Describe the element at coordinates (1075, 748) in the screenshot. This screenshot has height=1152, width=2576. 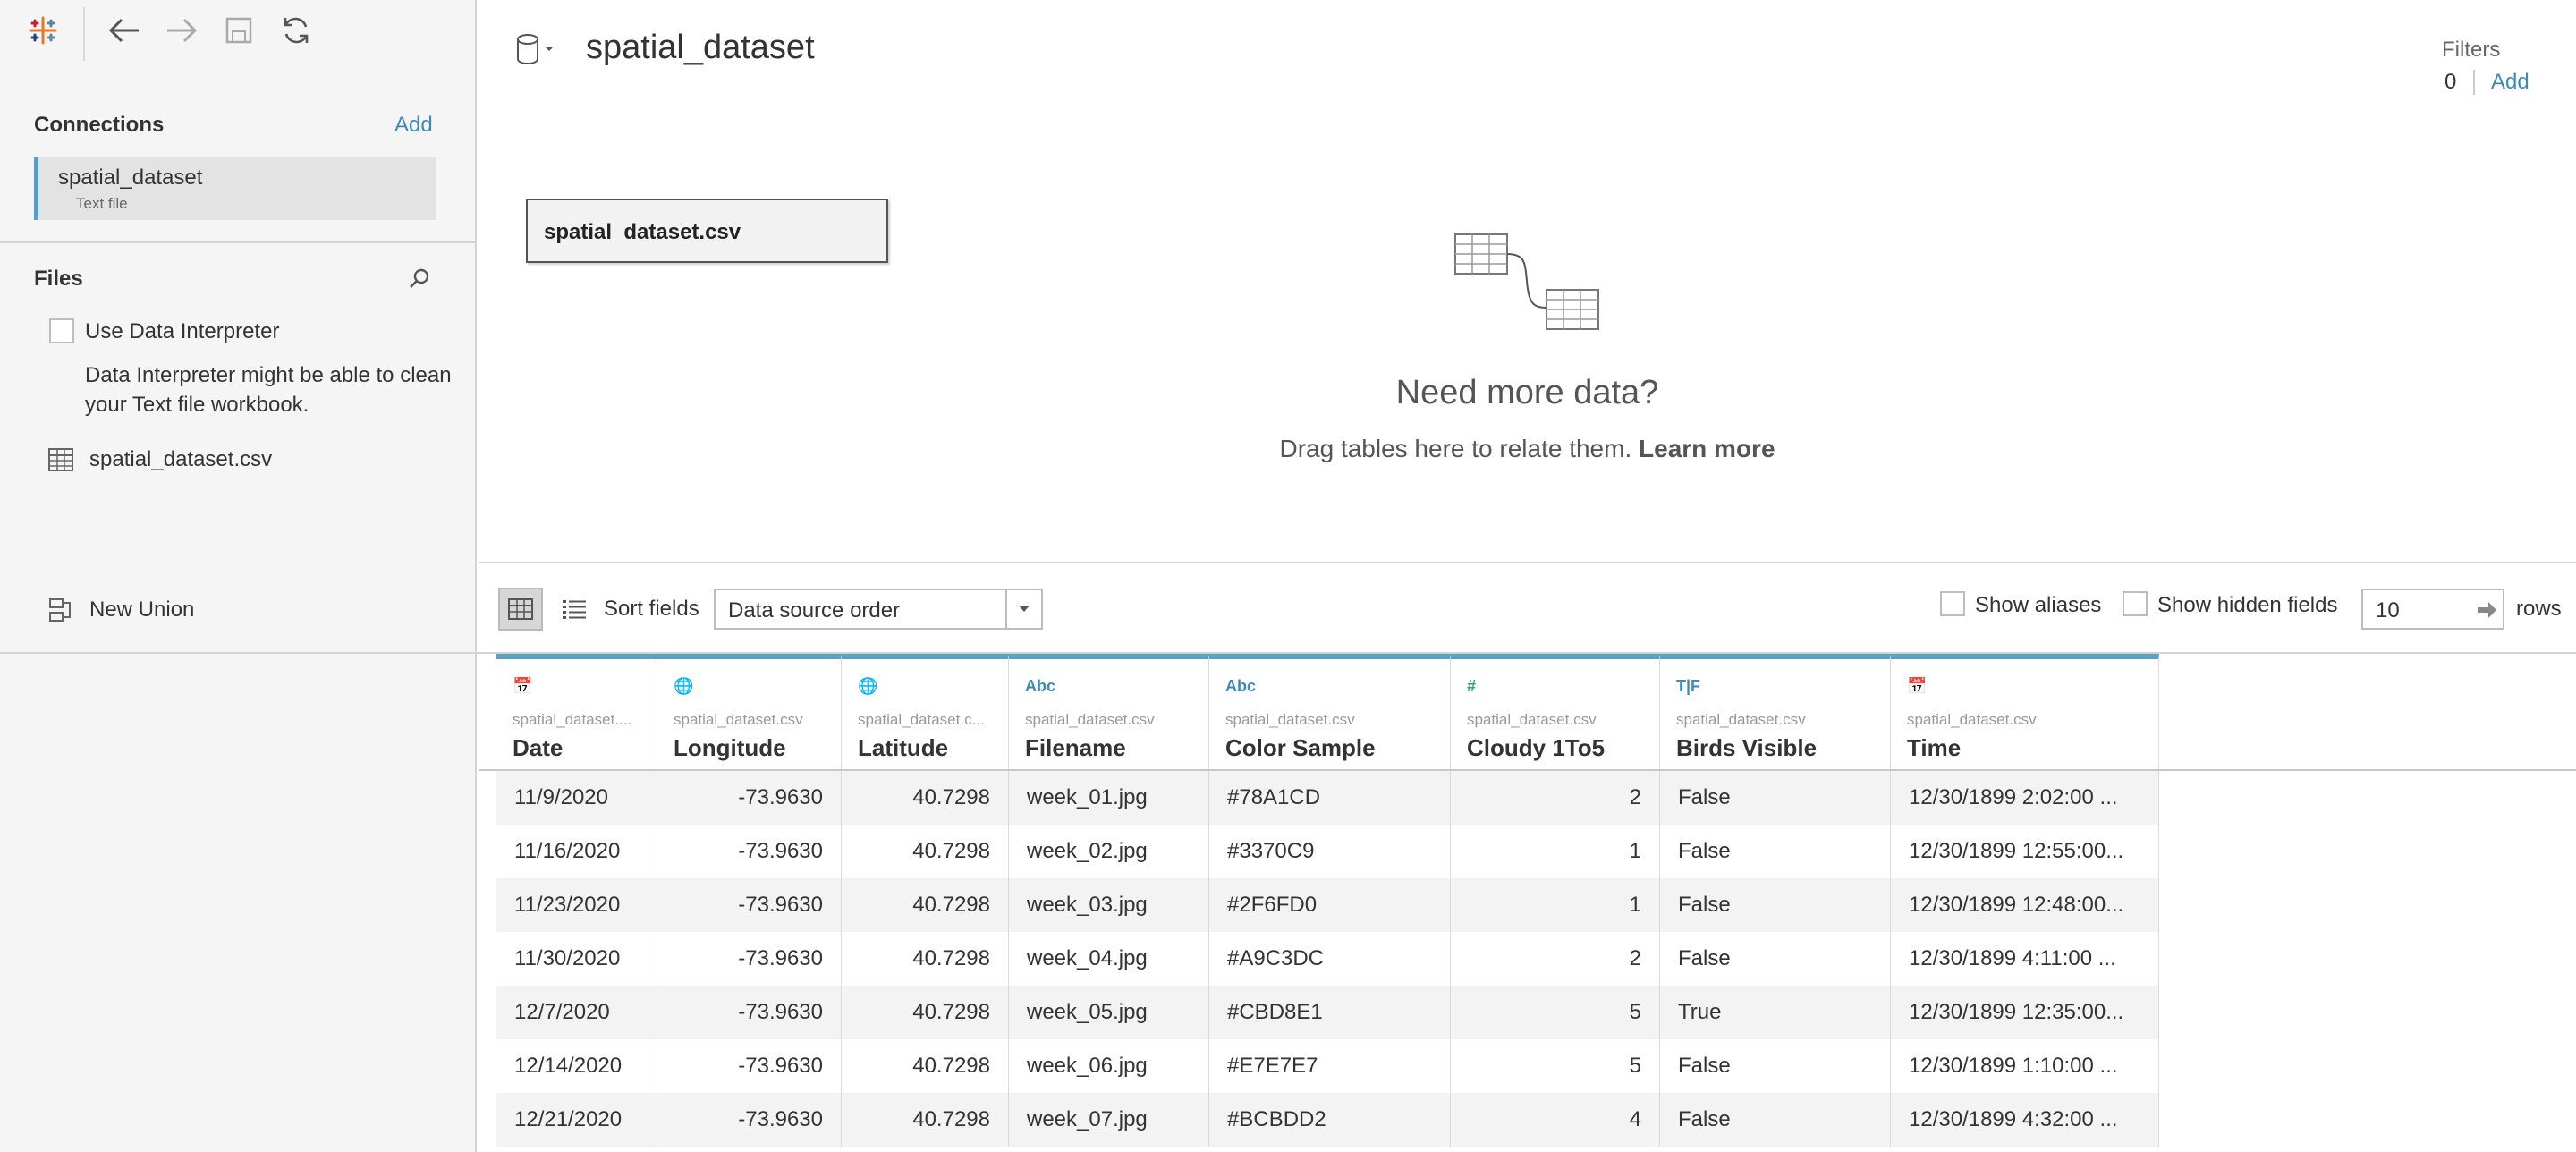
I see `column-name: Filename` at that location.